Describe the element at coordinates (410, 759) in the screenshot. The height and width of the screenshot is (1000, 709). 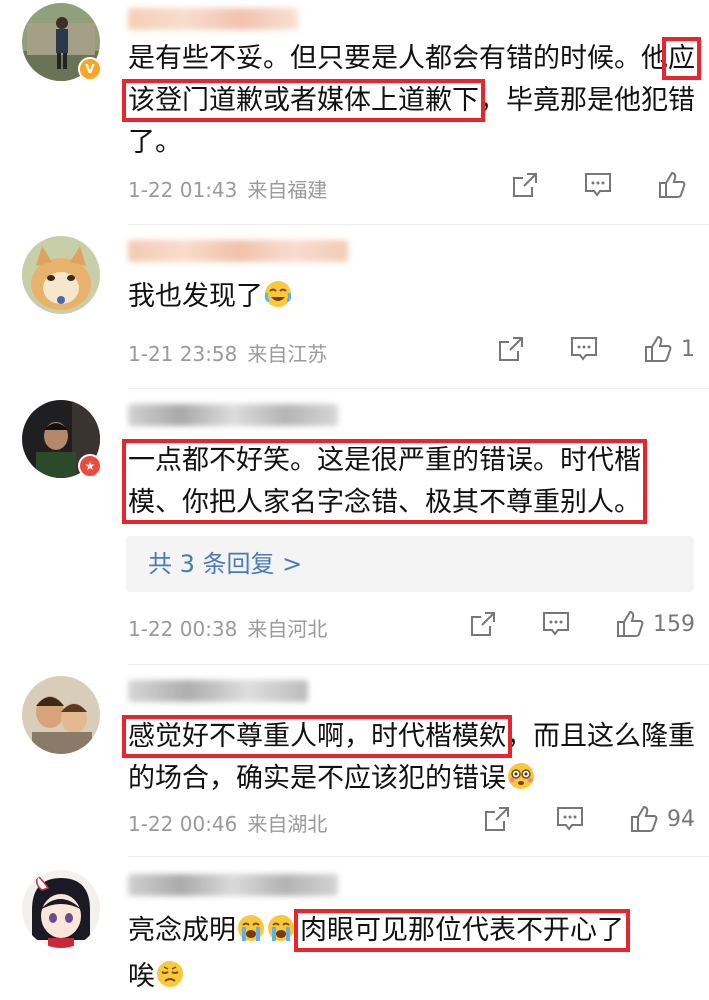
I see `comment-text: 感觉好不尊重人啊，时代楷模欸，而且这么隆重的场合，确实是不应该犯的错误` at that location.